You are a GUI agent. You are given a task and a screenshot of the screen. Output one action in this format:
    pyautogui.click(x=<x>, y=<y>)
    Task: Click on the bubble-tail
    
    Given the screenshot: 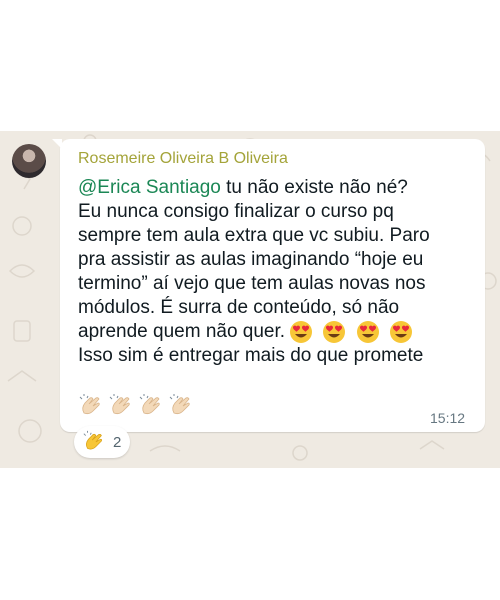 What is the action you would take?
    pyautogui.click(x=57, y=144)
    